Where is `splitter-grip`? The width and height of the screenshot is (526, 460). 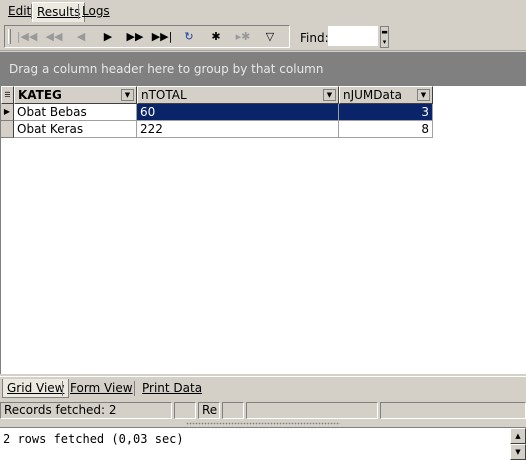
splitter-grip is located at coordinates (263, 423).